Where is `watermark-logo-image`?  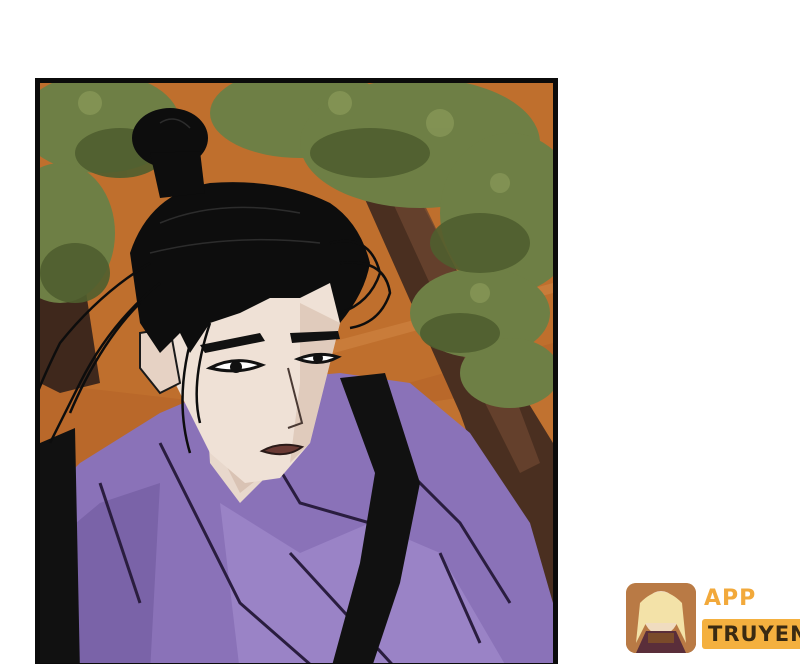 watermark-logo-image is located at coordinates (661, 618).